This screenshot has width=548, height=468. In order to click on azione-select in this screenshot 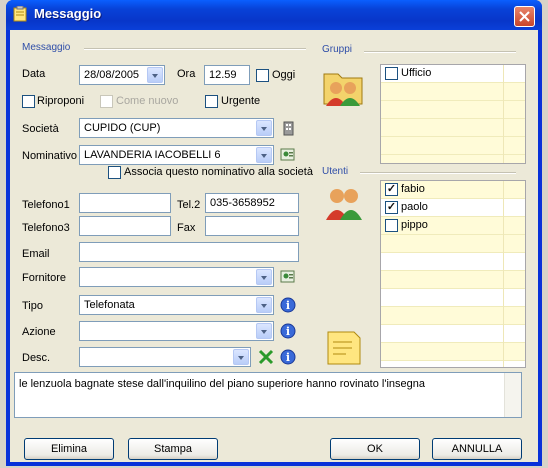, I will do `click(176, 331)`.